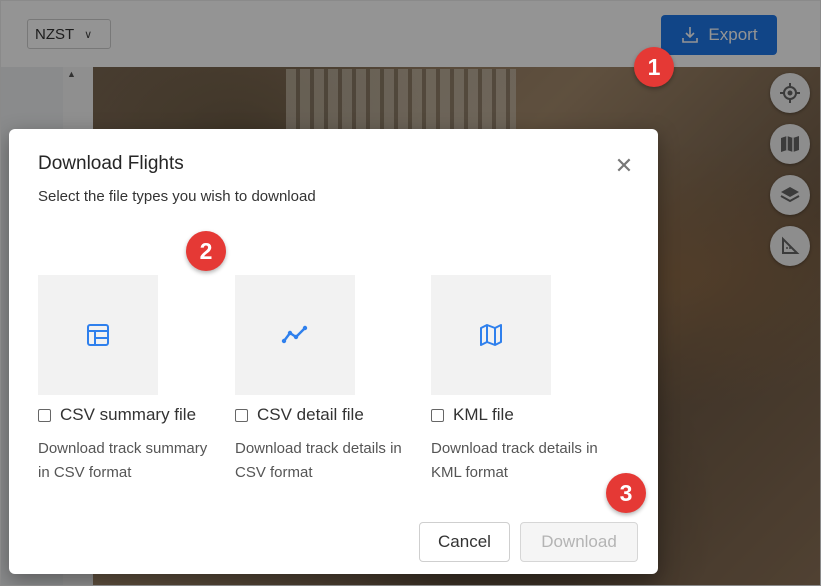 This screenshot has height=586, width=821. Describe the element at coordinates (128, 414) in the screenshot. I see `csv-summary-label: CSV summary file` at that location.